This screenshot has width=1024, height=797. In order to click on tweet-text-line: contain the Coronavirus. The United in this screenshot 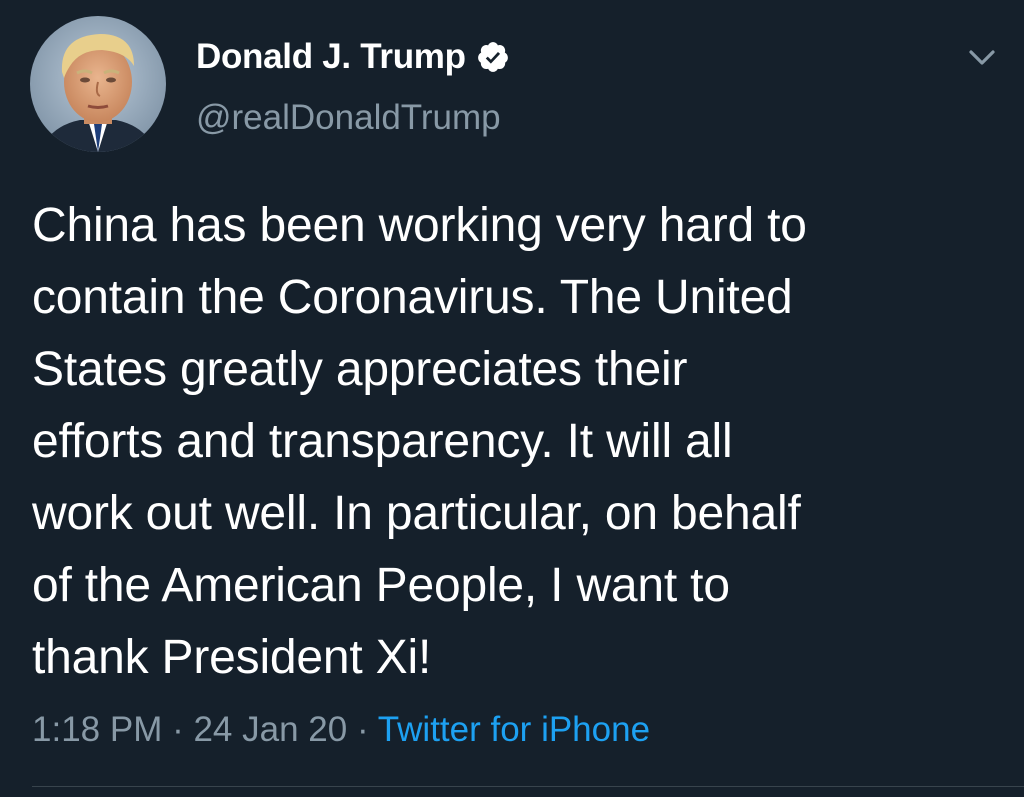, I will do `click(412, 297)`.